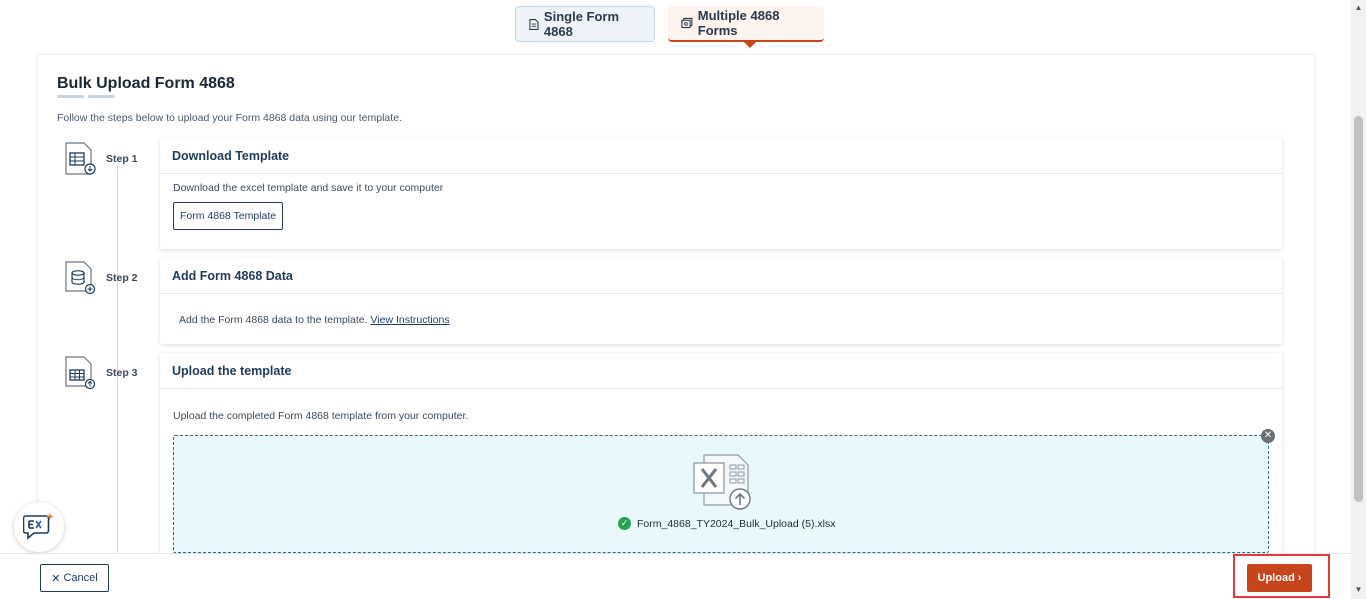  I want to click on remove-file-icon: ✕, so click(1268, 436).